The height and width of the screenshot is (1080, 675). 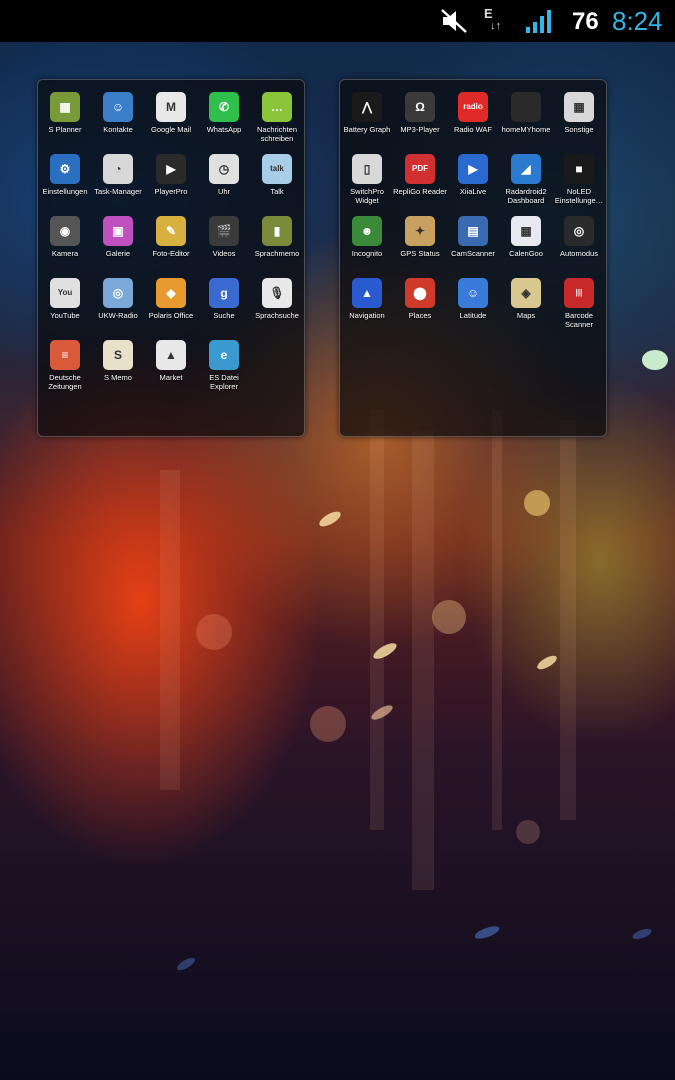 I want to click on app-shortcut: ▦ Sonstige, so click(x=579, y=108).